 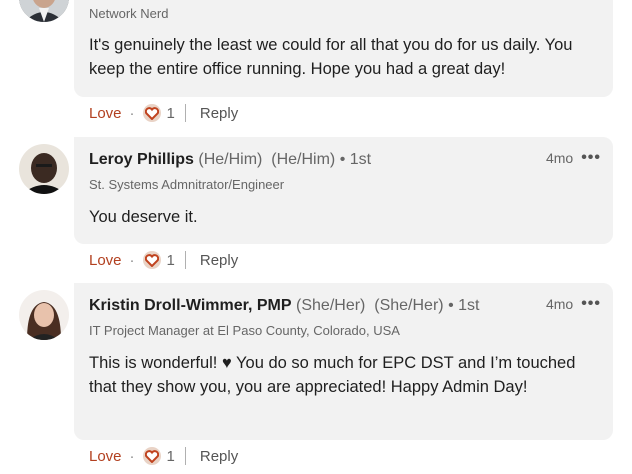 I want to click on author-headline: Network Nerd, so click(x=129, y=13).